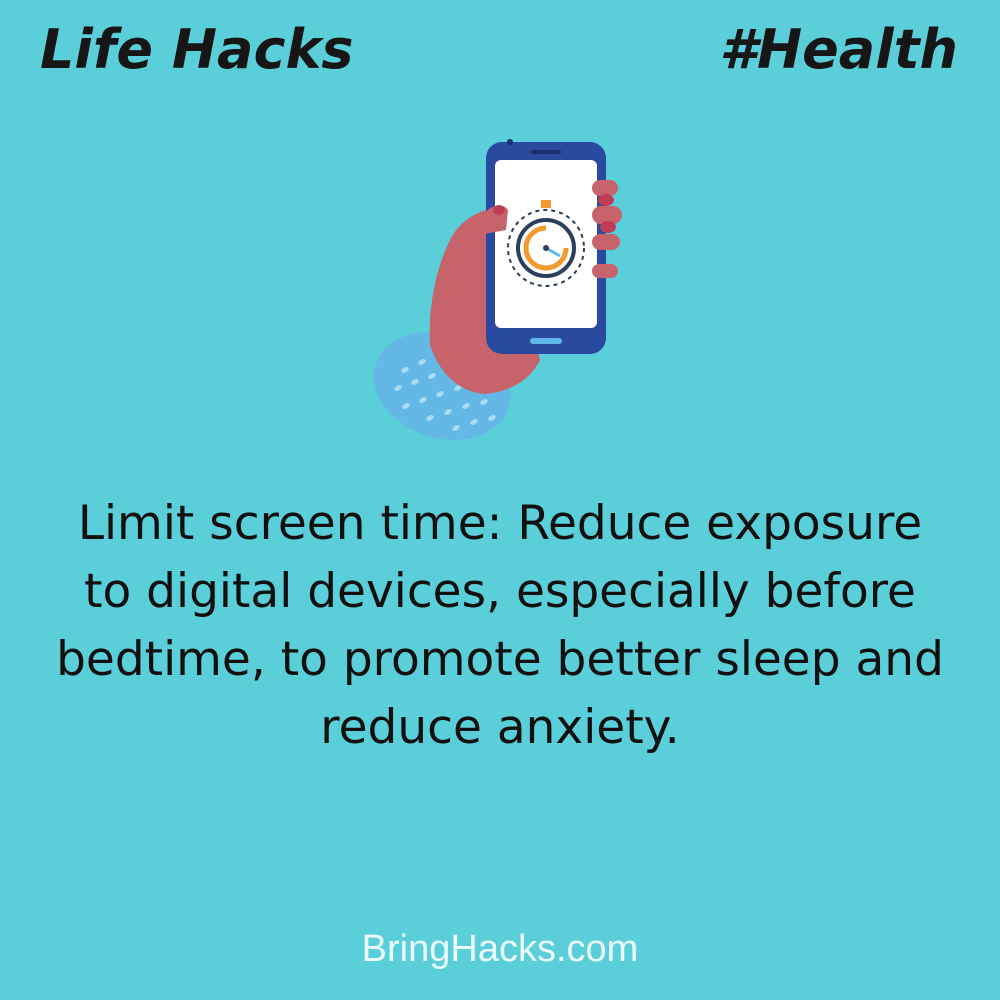 The image size is (1000, 1000). I want to click on hand-holding-phone-with-timer-icon, so click(500, 290).